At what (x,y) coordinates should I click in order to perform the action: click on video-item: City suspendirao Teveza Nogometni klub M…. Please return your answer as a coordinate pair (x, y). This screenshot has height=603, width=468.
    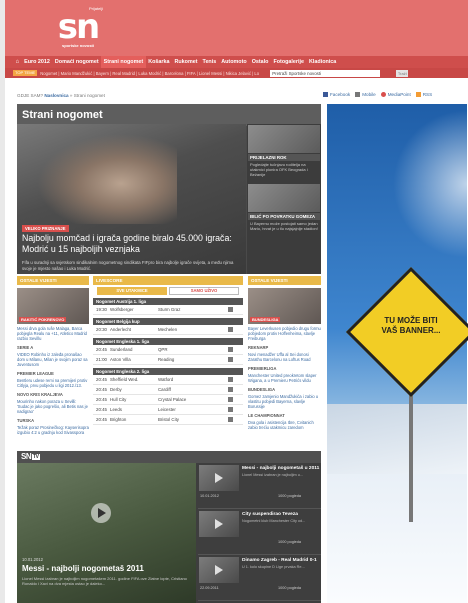
    Looking at the image, I should click on (259, 532).